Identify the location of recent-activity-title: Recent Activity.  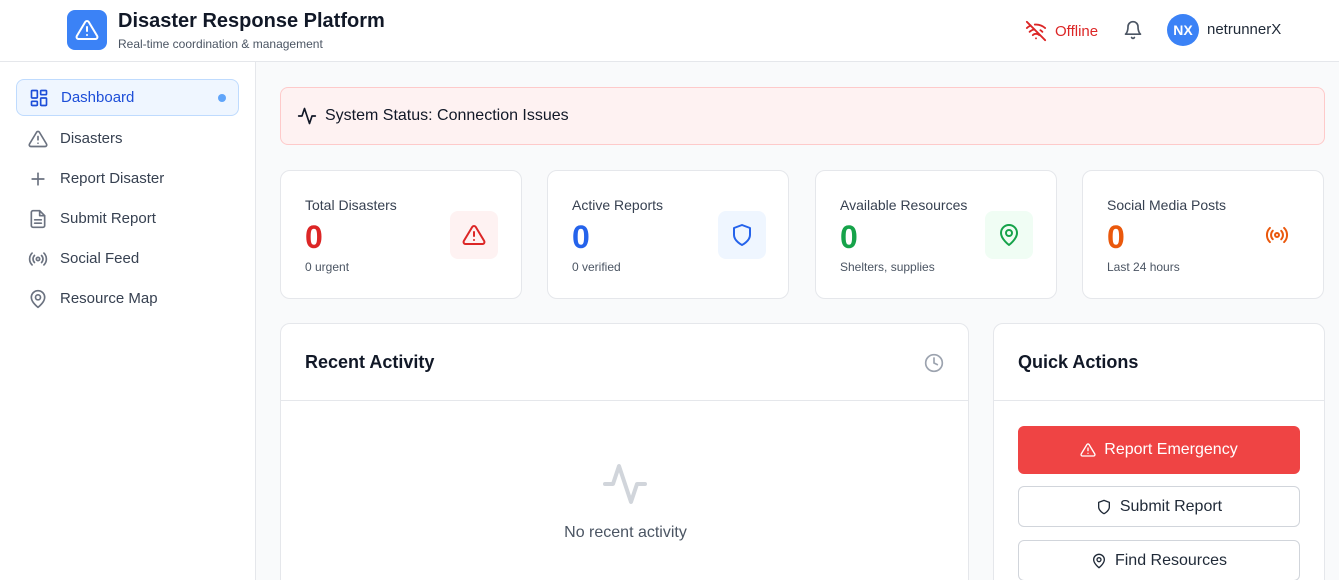
(370, 362).